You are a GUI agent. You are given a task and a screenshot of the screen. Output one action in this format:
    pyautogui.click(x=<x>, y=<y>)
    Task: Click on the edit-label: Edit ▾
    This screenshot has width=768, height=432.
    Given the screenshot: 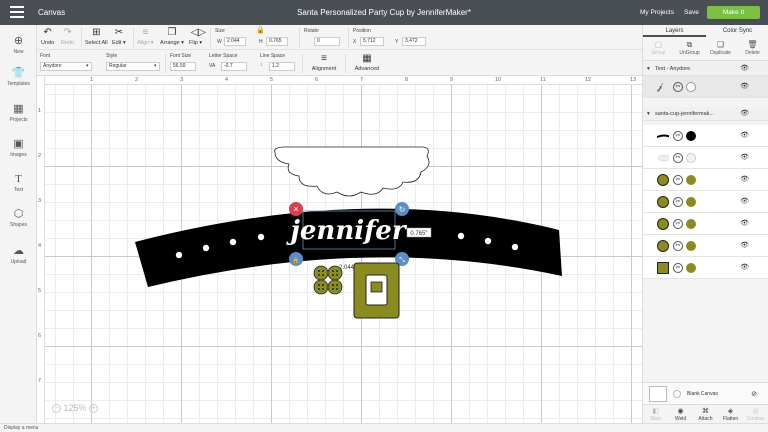 What is the action you would take?
    pyautogui.click(x=119, y=43)
    